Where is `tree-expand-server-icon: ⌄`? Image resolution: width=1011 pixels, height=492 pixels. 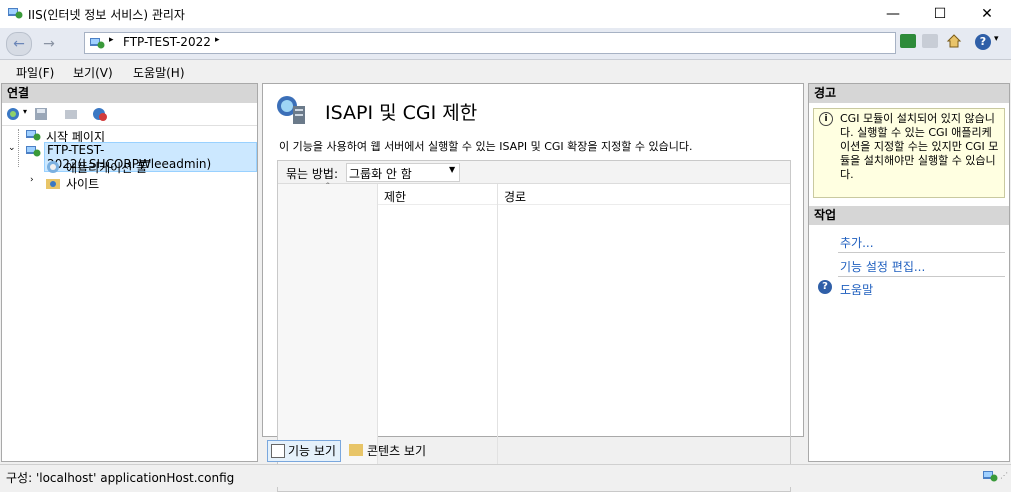 tree-expand-server-icon: ⌄ is located at coordinates (12, 148).